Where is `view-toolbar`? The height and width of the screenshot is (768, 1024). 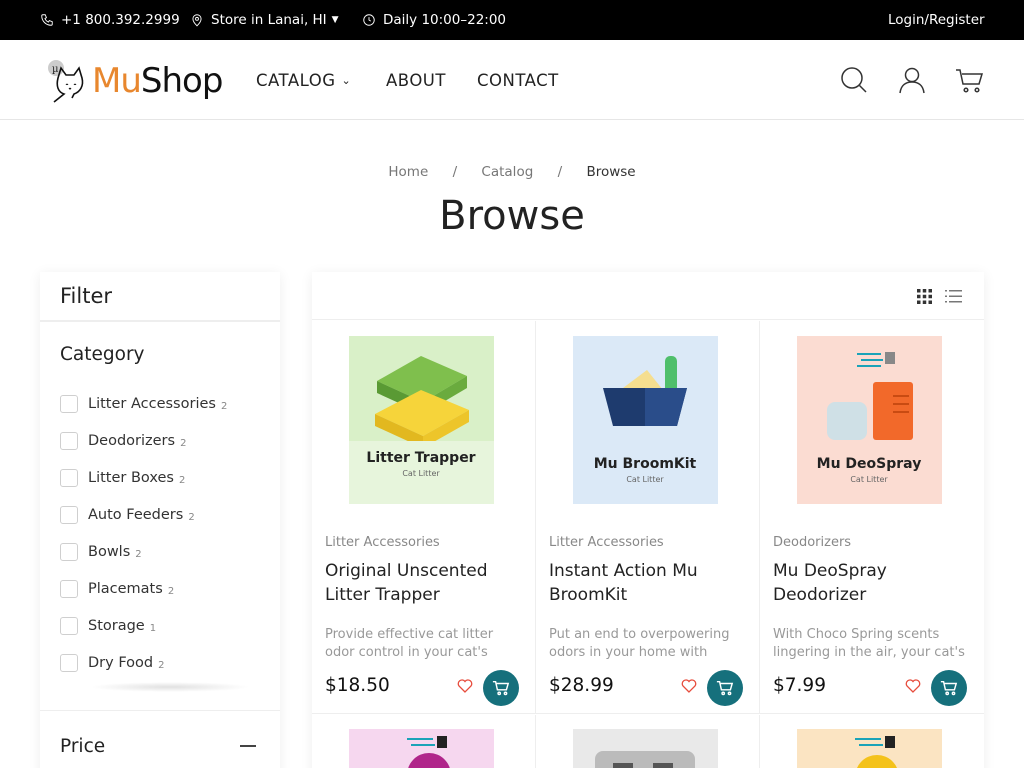 view-toolbar is located at coordinates (648, 296).